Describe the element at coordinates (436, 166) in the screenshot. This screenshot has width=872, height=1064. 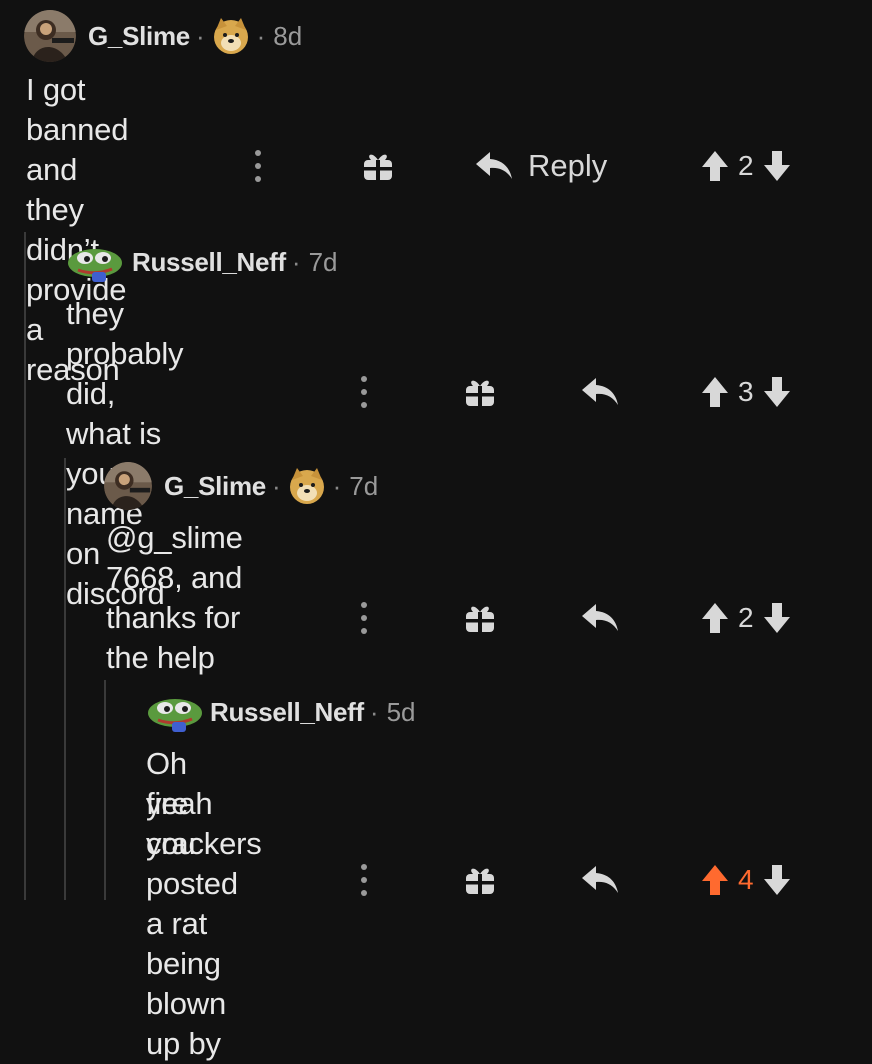
I see `comment-actions: Reply 2` at that location.